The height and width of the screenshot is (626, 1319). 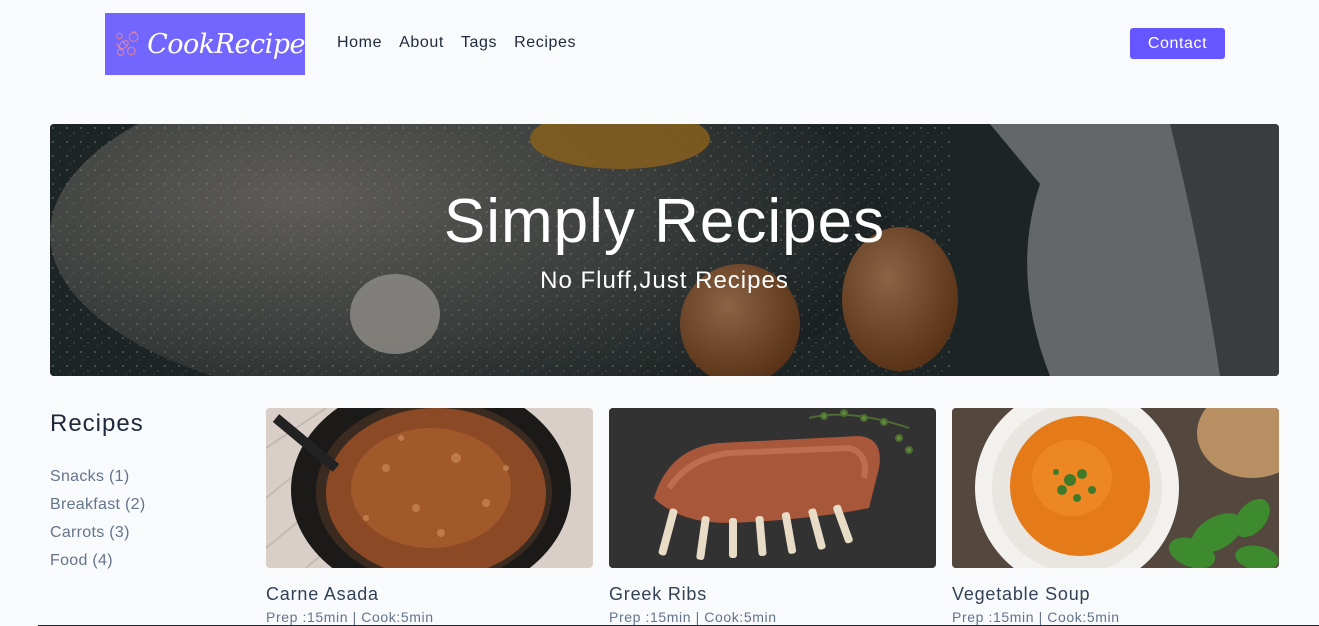 I want to click on tag-link-carrots: Carrots (3), so click(x=145, y=533).